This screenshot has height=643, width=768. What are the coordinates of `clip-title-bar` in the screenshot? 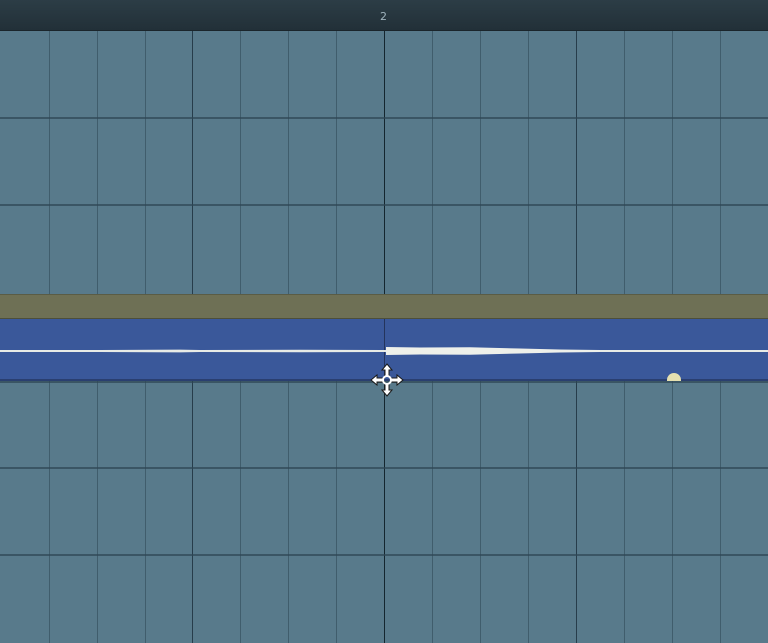 It's located at (384, 306).